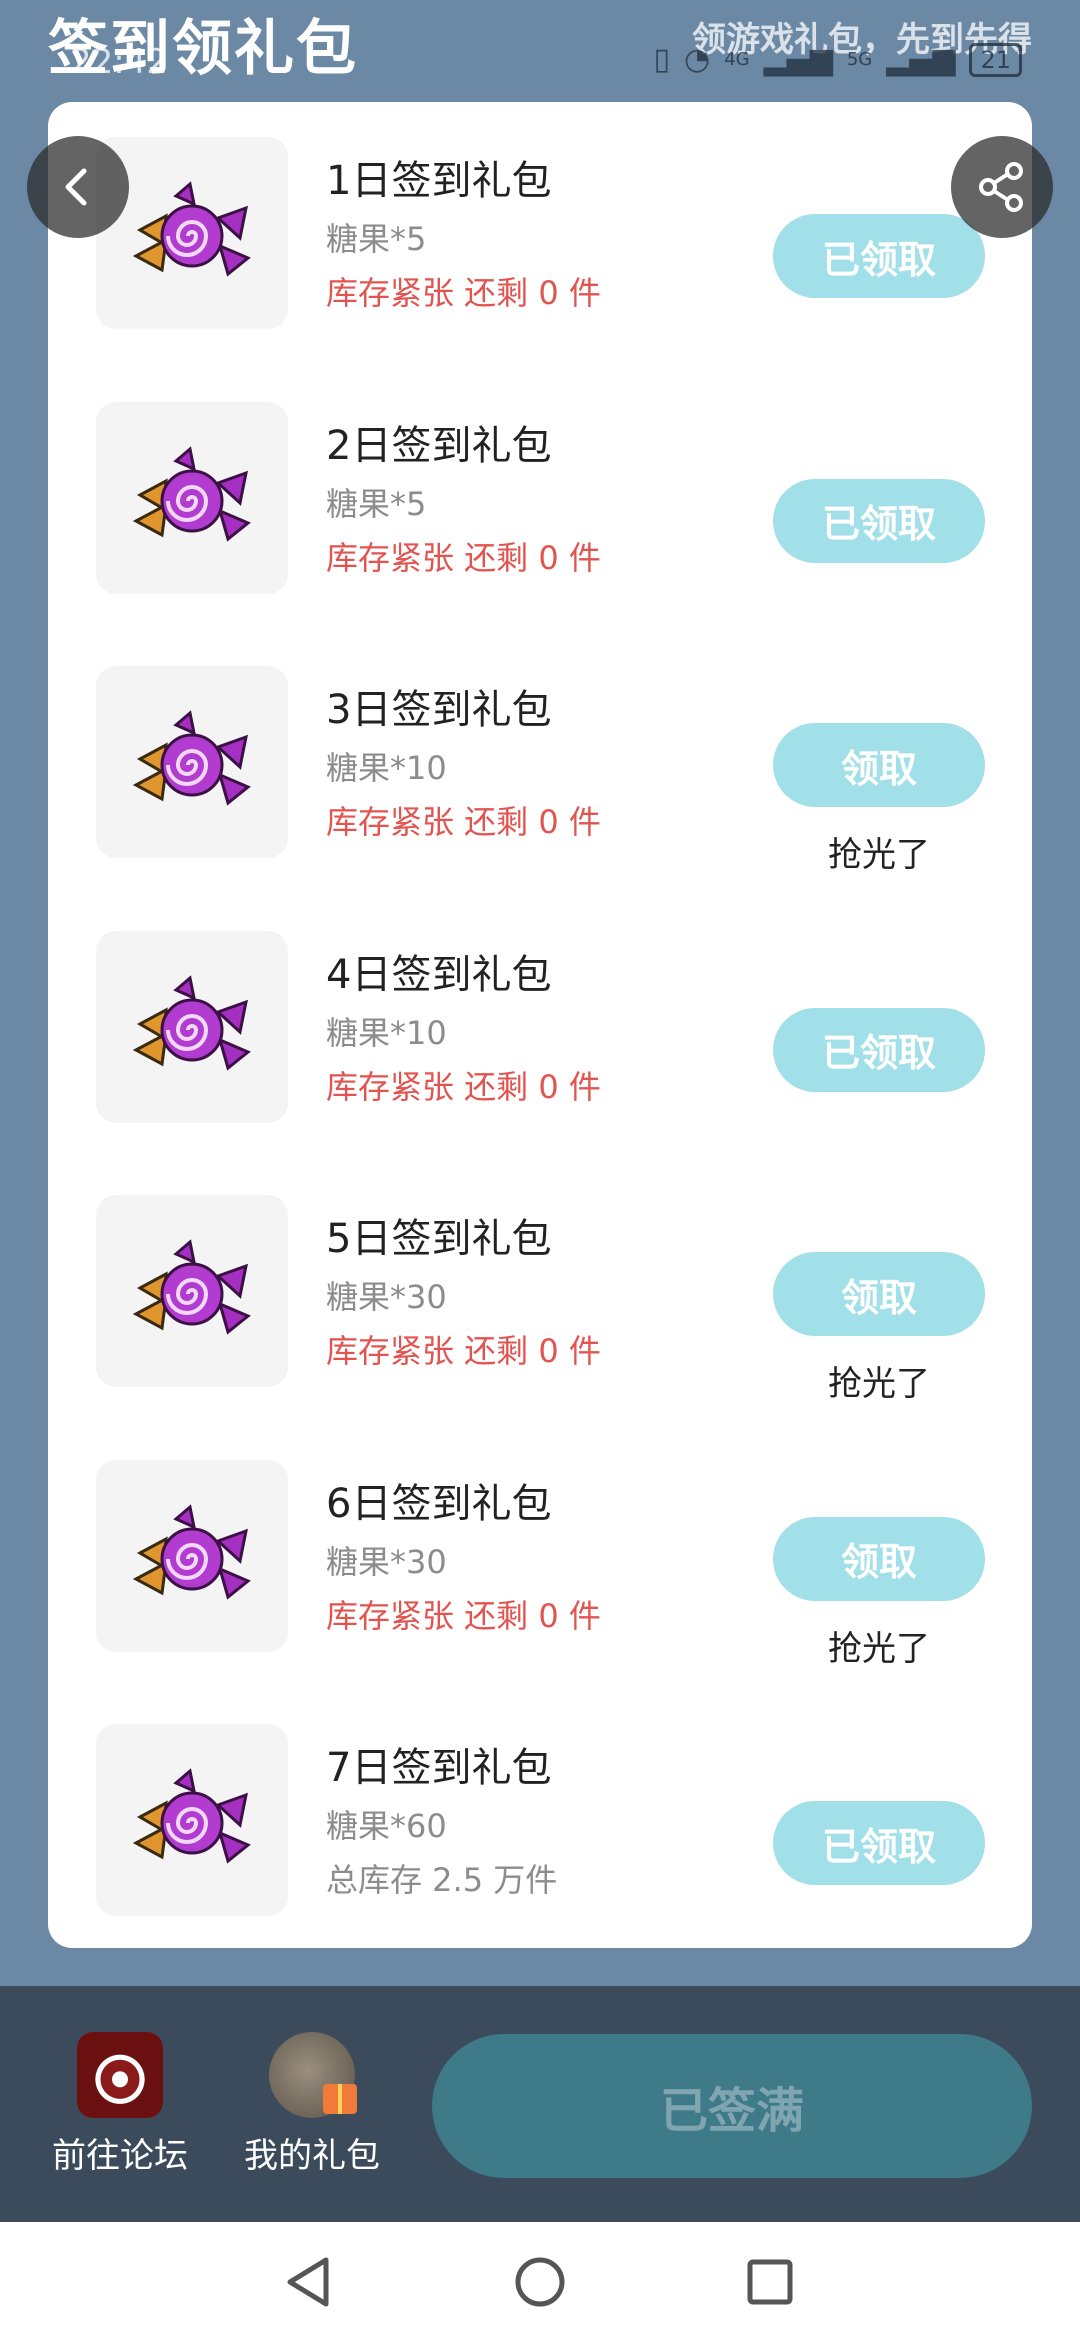 The width and height of the screenshot is (1080, 2340). Describe the element at coordinates (662, 59) in the screenshot. I see `vibrate-icon: ▯` at that location.